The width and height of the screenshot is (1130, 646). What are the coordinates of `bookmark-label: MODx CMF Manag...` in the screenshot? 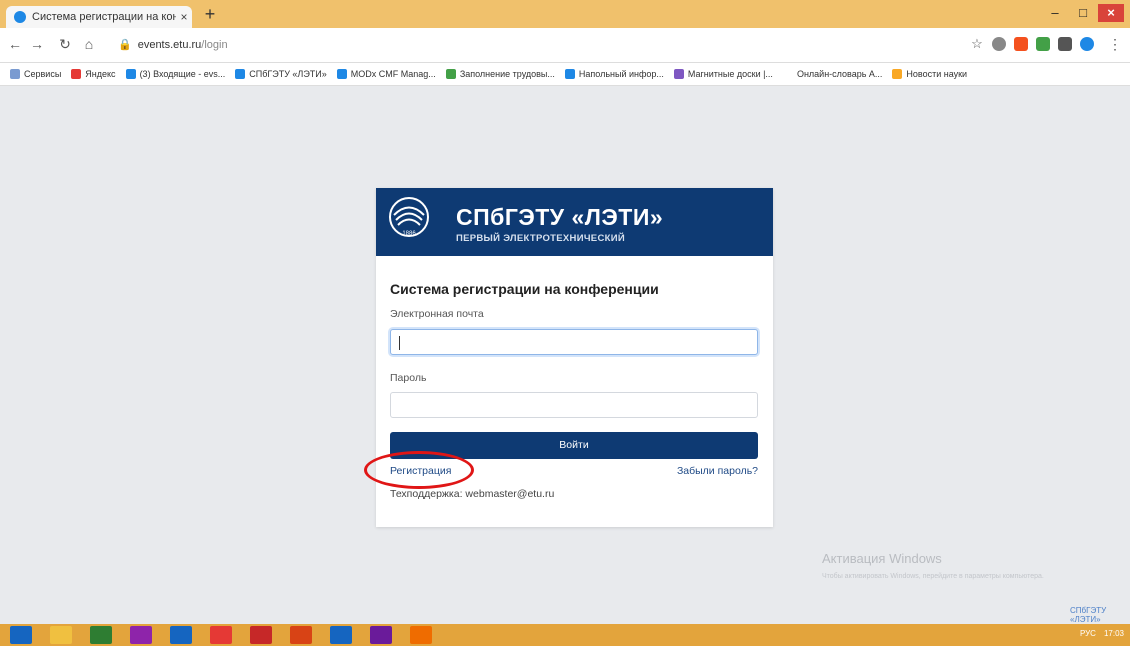 It's located at (393, 74).